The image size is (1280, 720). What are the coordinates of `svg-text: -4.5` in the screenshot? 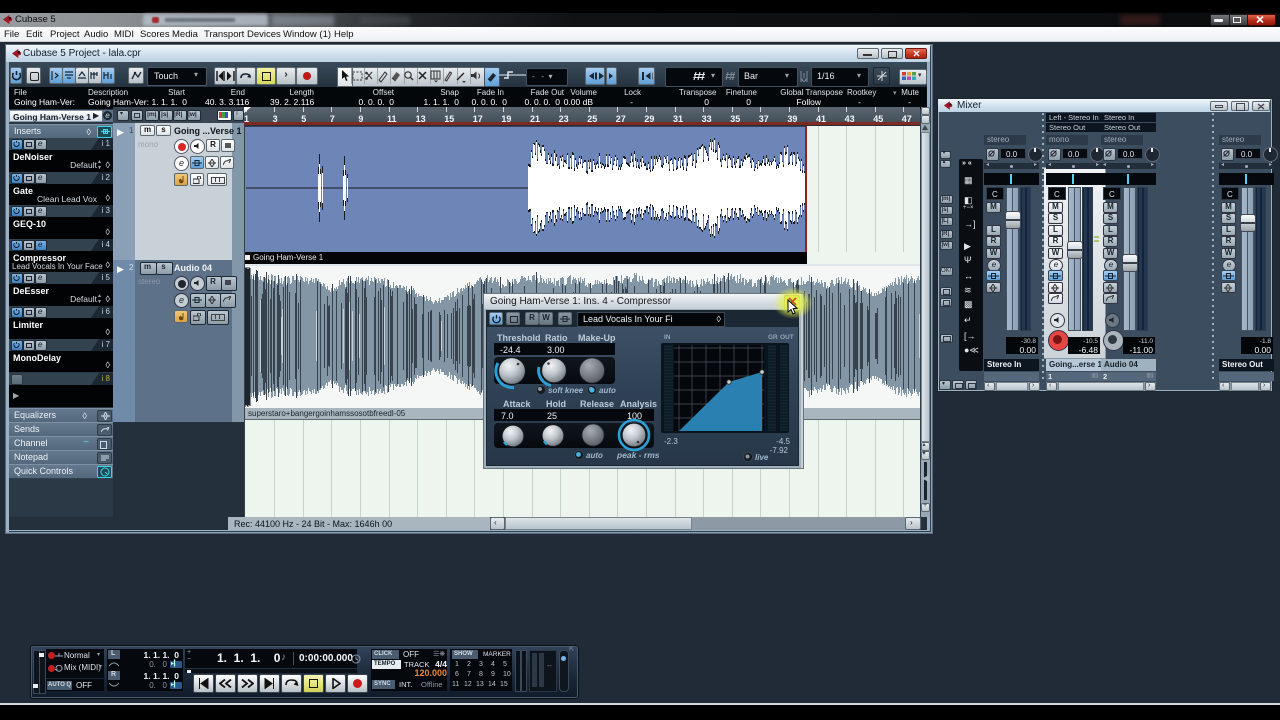 It's located at (783, 441).